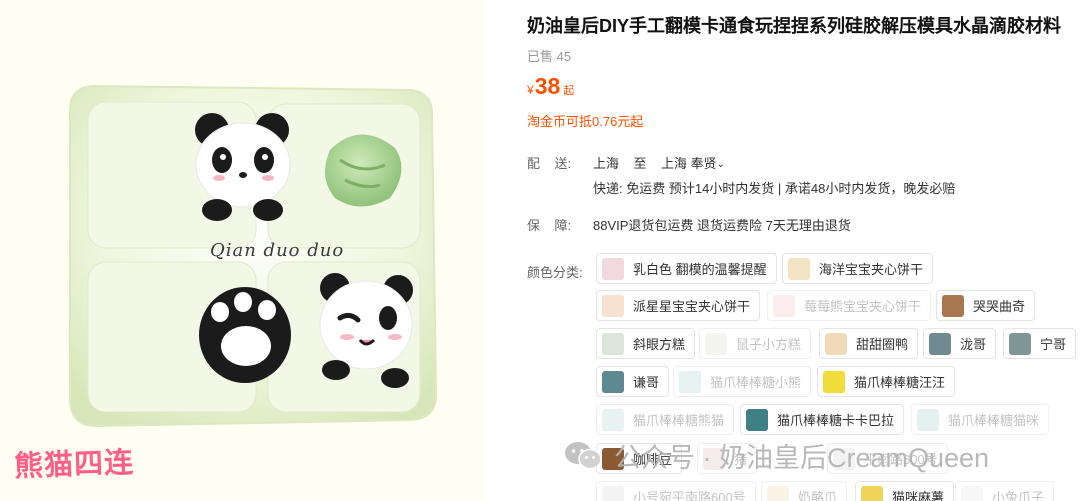 The height and width of the screenshot is (501, 1080). Describe the element at coordinates (804, 491) in the screenshot. I see `sku-option: 奶酪爪` at that location.